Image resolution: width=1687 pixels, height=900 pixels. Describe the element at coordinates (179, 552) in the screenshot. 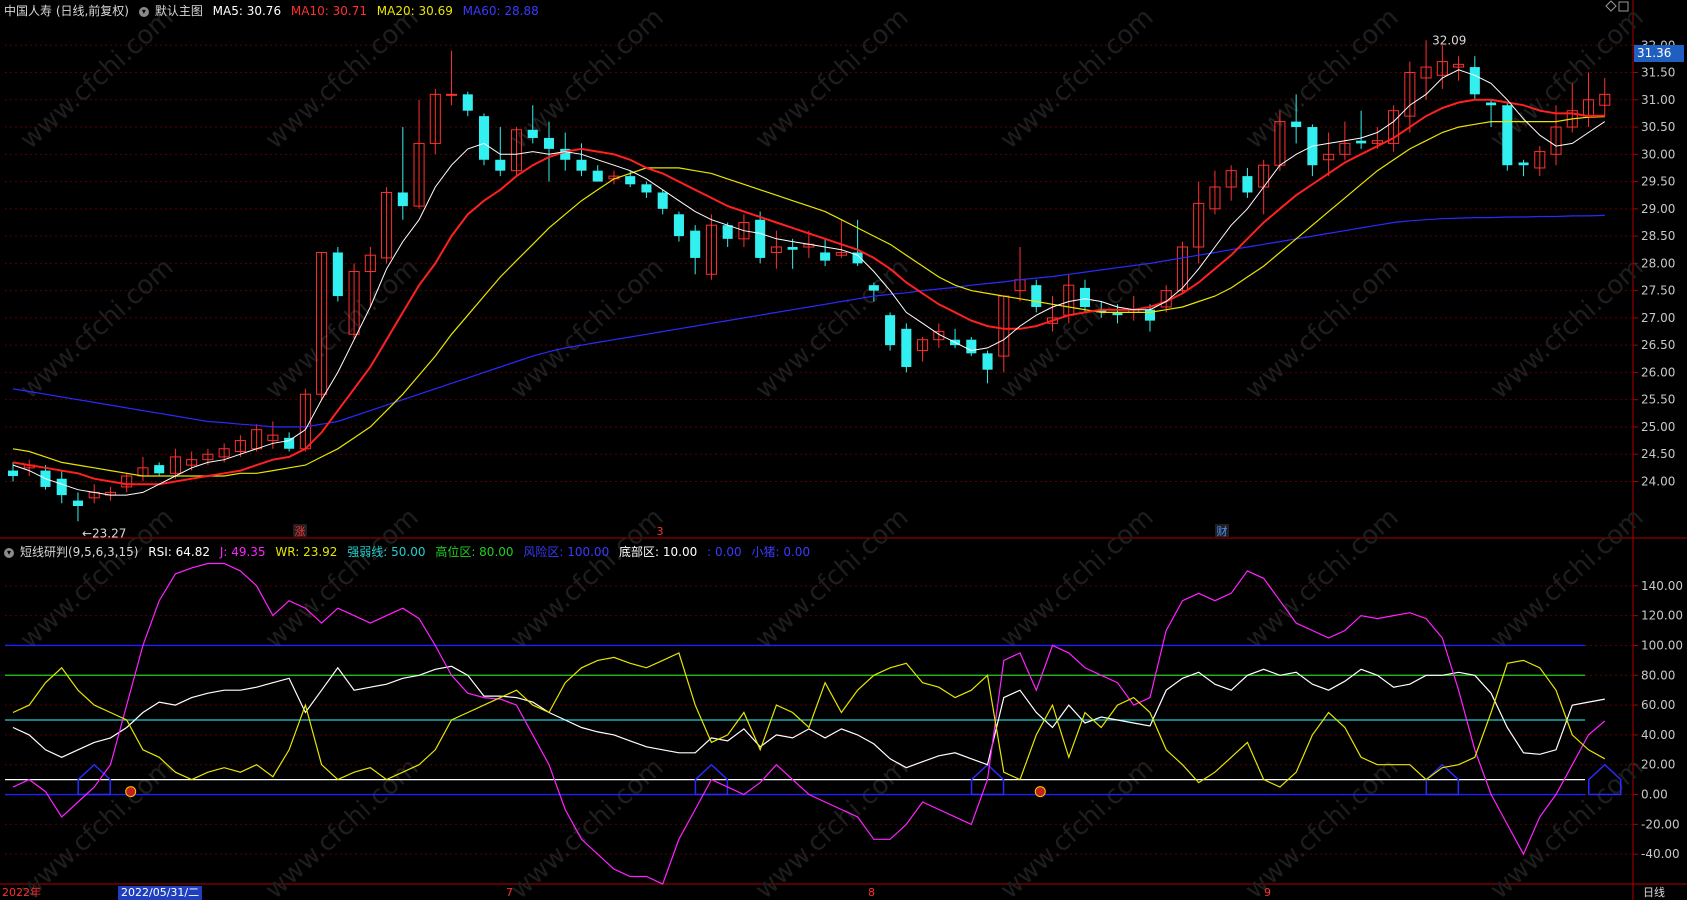

I see `rsi-value: RSI: 64.82` at that location.